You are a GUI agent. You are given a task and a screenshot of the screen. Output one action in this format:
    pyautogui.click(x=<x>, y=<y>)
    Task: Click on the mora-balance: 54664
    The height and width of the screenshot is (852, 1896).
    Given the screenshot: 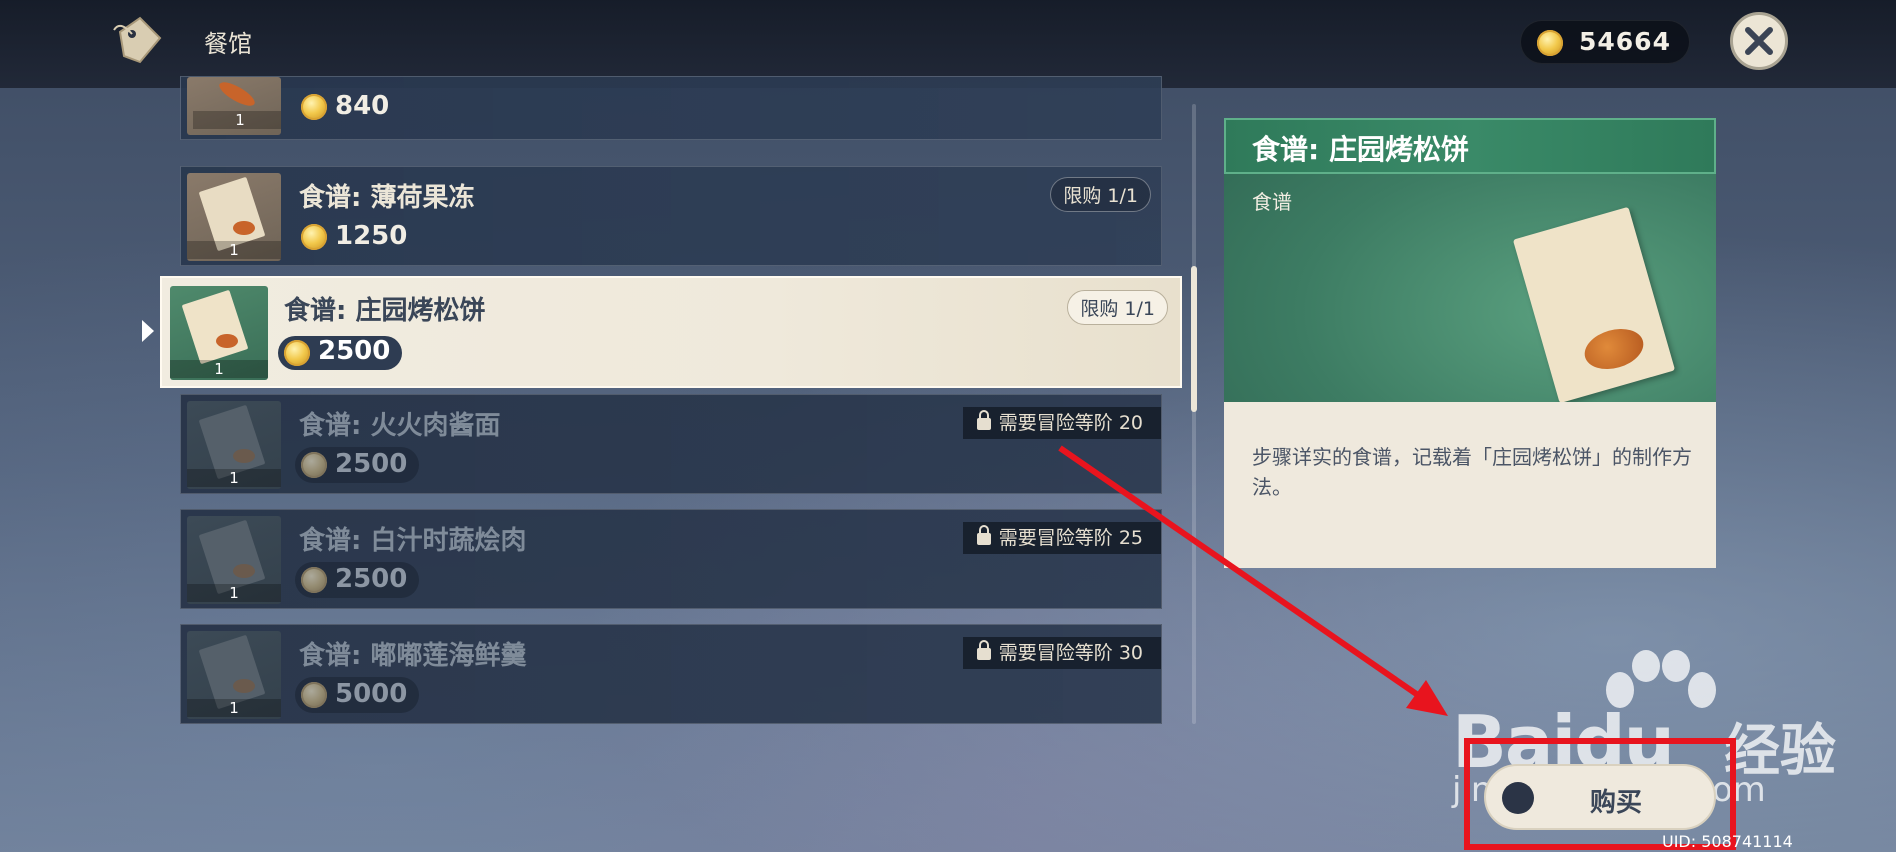 What is the action you would take?
    pyautogui.click(x=1605, y=42)
    